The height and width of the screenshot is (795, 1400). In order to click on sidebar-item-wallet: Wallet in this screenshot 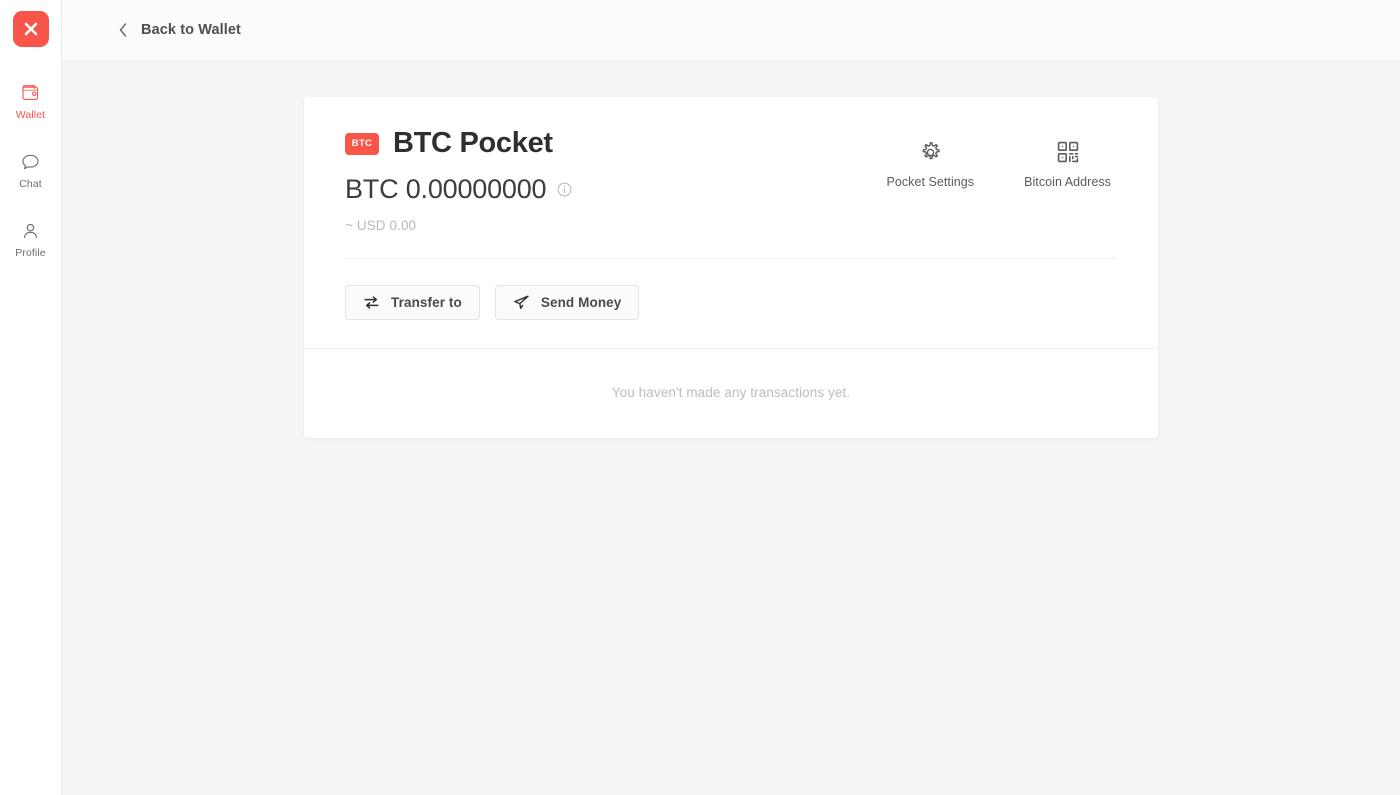, I will do `click(31, 101)`.